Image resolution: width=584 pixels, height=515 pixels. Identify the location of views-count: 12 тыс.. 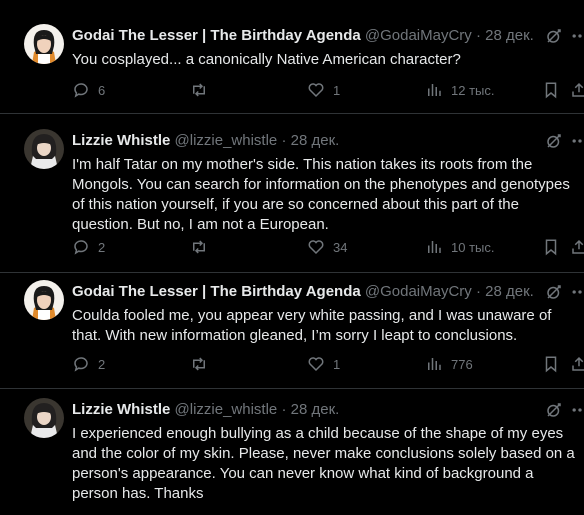
(473, 90).